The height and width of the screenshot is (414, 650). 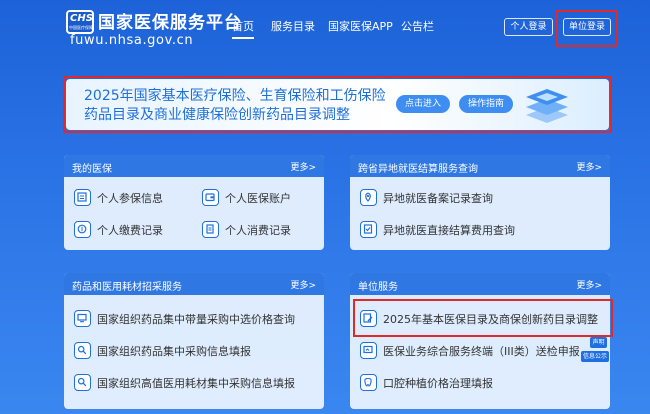 I want to click on item-label: 口腔种植价格治理填报, so click(x=438, y=383).